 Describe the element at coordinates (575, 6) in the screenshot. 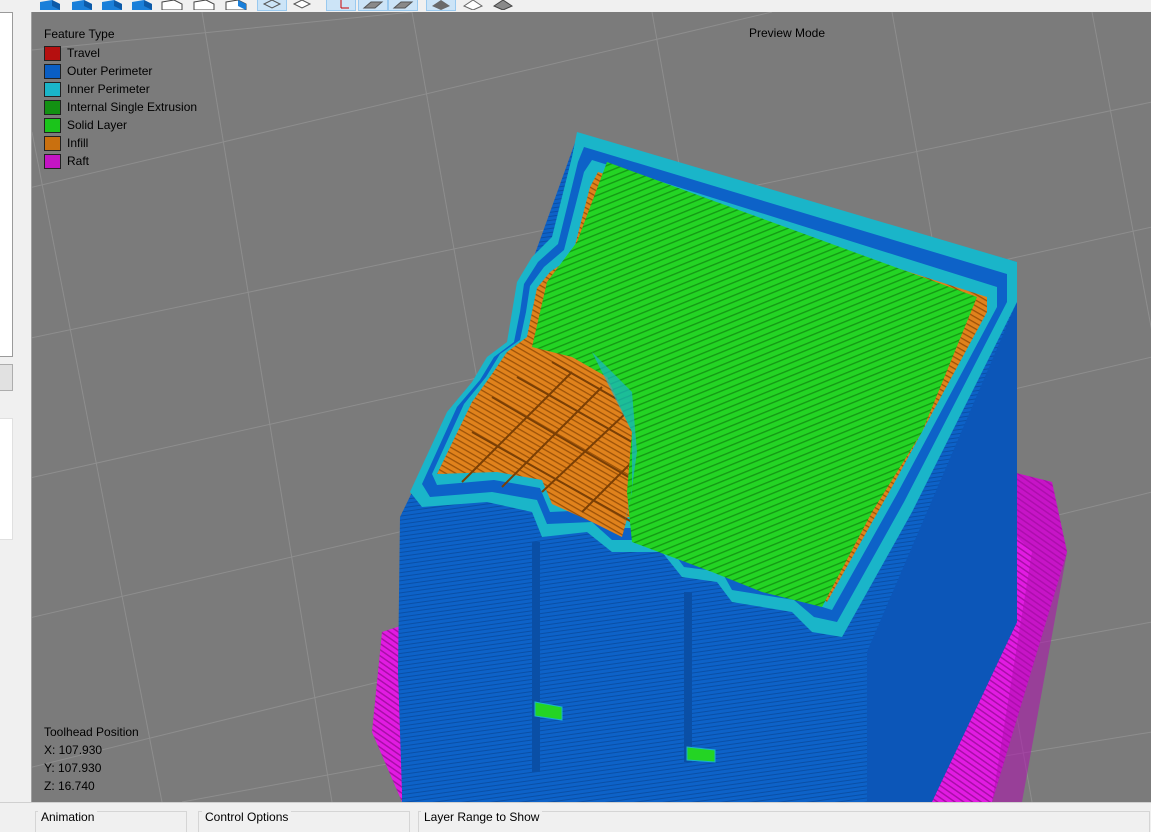

I see `view-toolbar` at that location.